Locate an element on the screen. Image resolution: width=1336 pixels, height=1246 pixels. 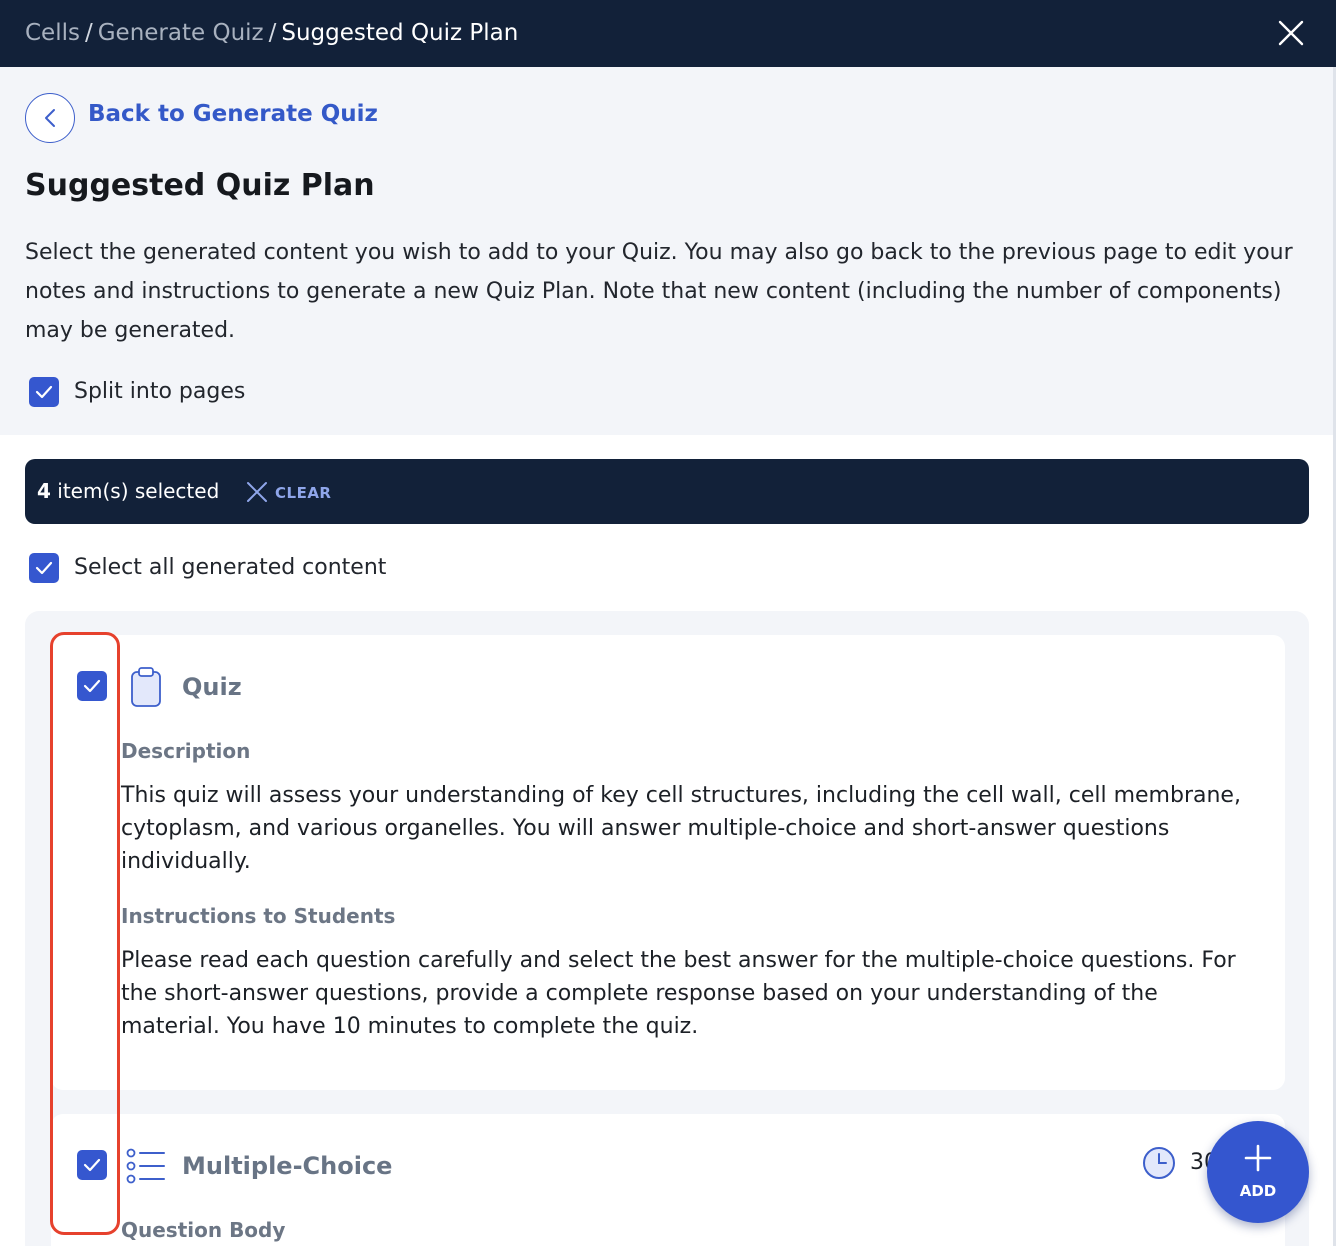
breadcrumb-item-cells: Cells is located at coordinates (52, 33).